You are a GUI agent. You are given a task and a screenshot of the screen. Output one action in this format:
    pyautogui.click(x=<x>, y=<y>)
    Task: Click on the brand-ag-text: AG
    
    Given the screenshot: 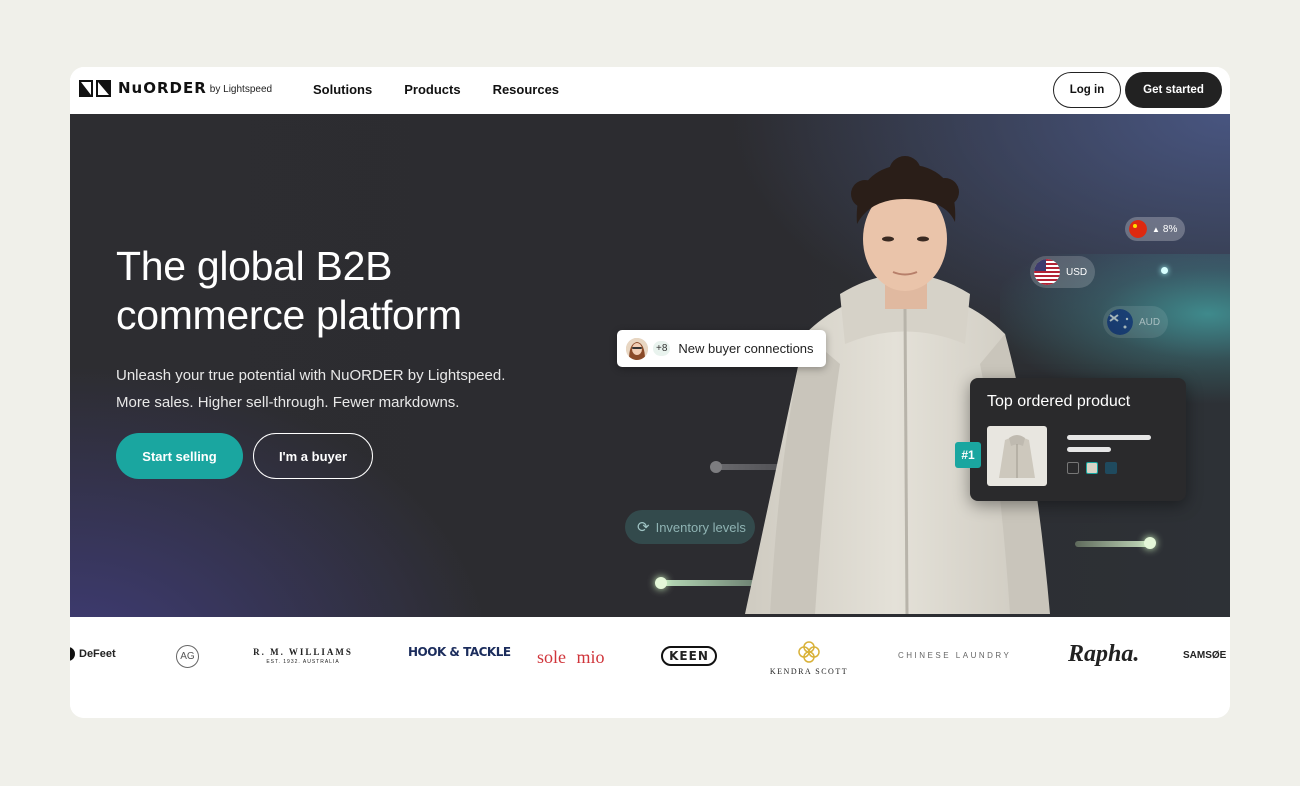 What is the action you would take?
    pyautogui.click(x=187, y=656)
    